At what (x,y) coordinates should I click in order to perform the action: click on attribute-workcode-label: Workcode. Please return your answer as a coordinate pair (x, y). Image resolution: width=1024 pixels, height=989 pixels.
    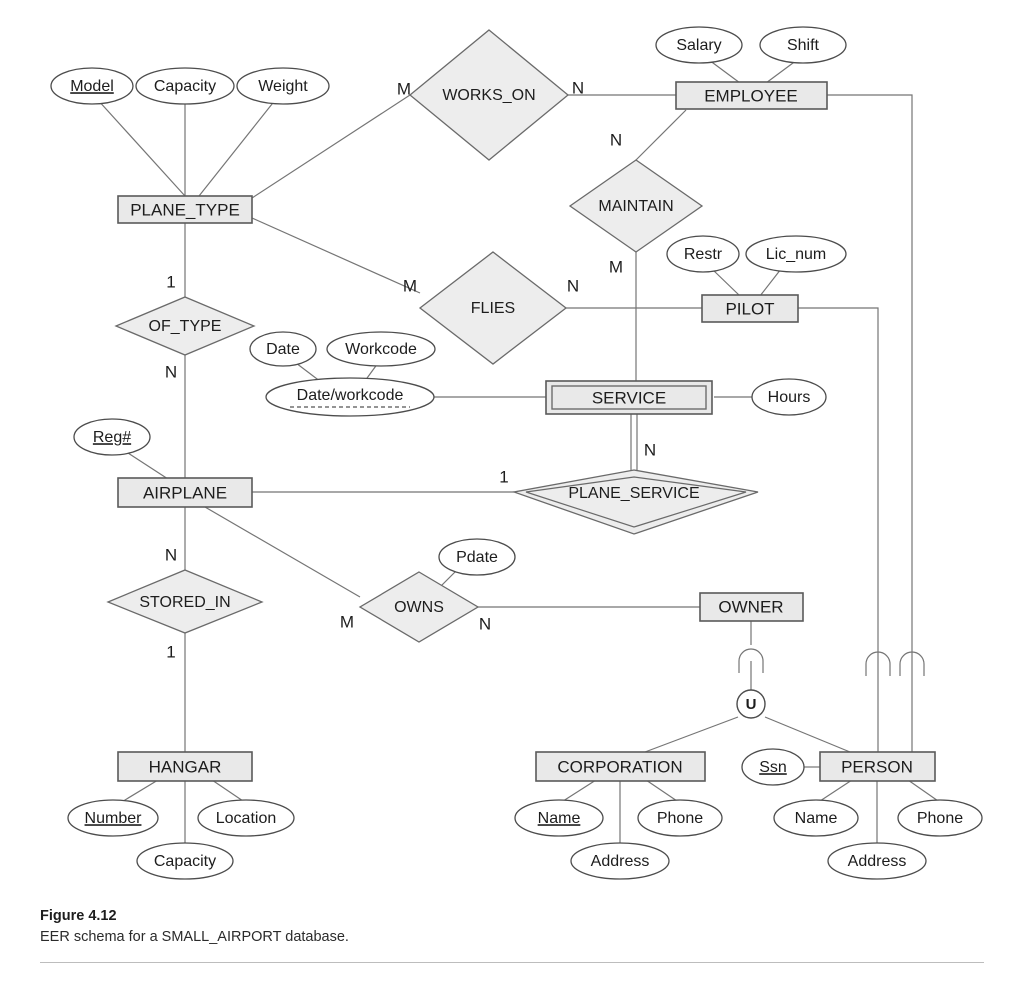
    Looking at the image, I should click on (381, 349).